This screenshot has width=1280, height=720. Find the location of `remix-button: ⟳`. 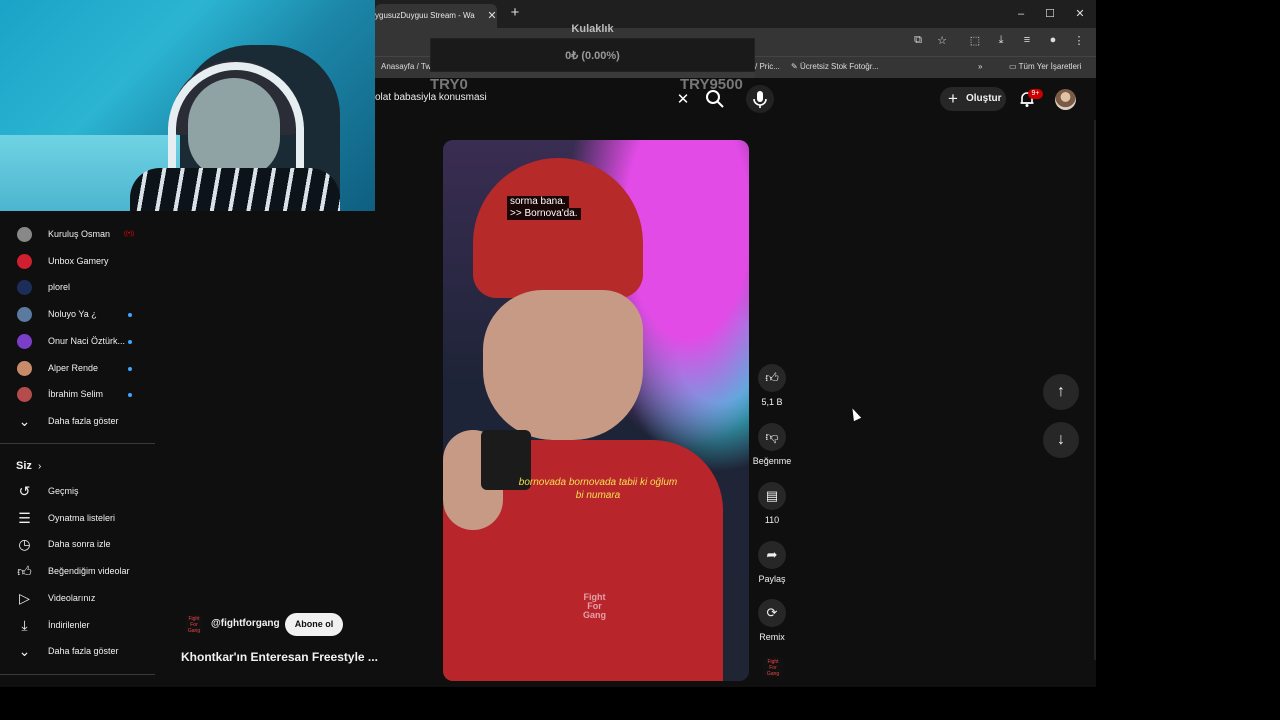

remix-button: ⟳ is located at coordinates (772, 613).